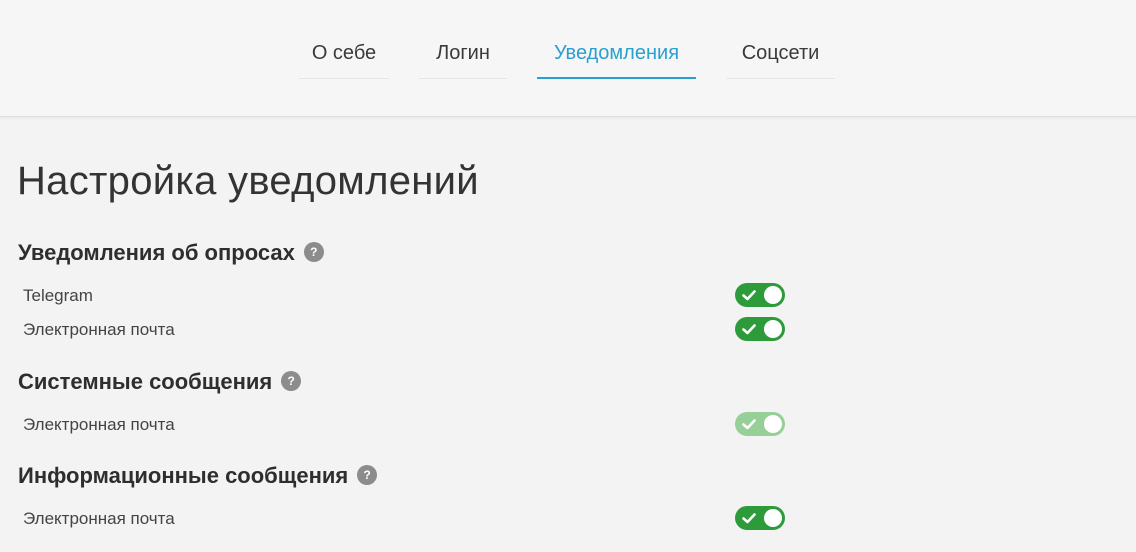 This screenshot has width=1136, height=552. Describe the element at coordinates (99, 329) in the screenshot. I see `polls-email-label: Электронная почта` at that location.